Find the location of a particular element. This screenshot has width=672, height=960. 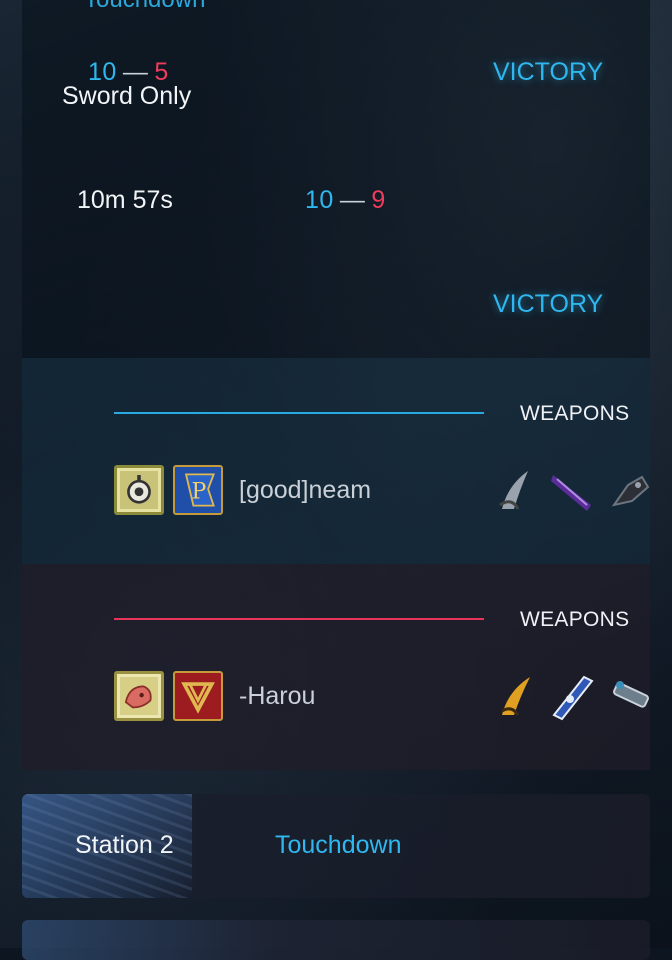

victory-label: VICTORY is located at coordinates (548, 72).